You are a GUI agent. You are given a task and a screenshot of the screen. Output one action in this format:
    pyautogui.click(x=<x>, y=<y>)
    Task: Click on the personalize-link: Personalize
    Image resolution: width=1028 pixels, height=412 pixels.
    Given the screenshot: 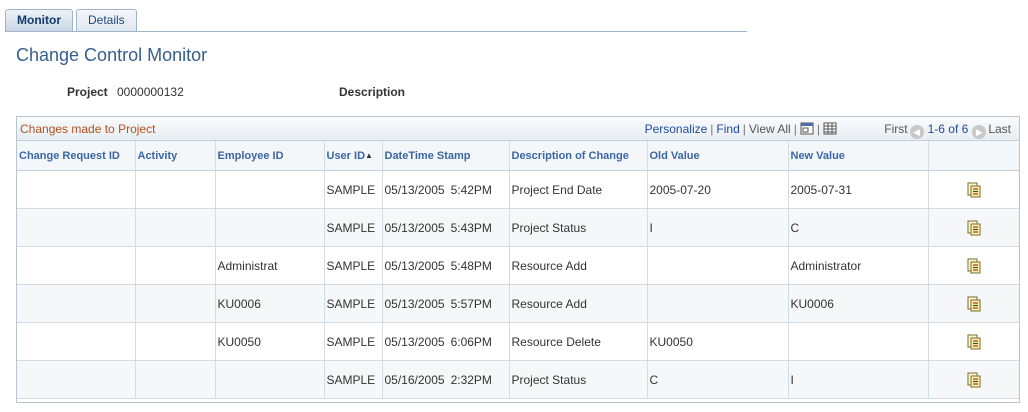 What is the action you would take?
    pyautogui.click(x=676, y=129)
    